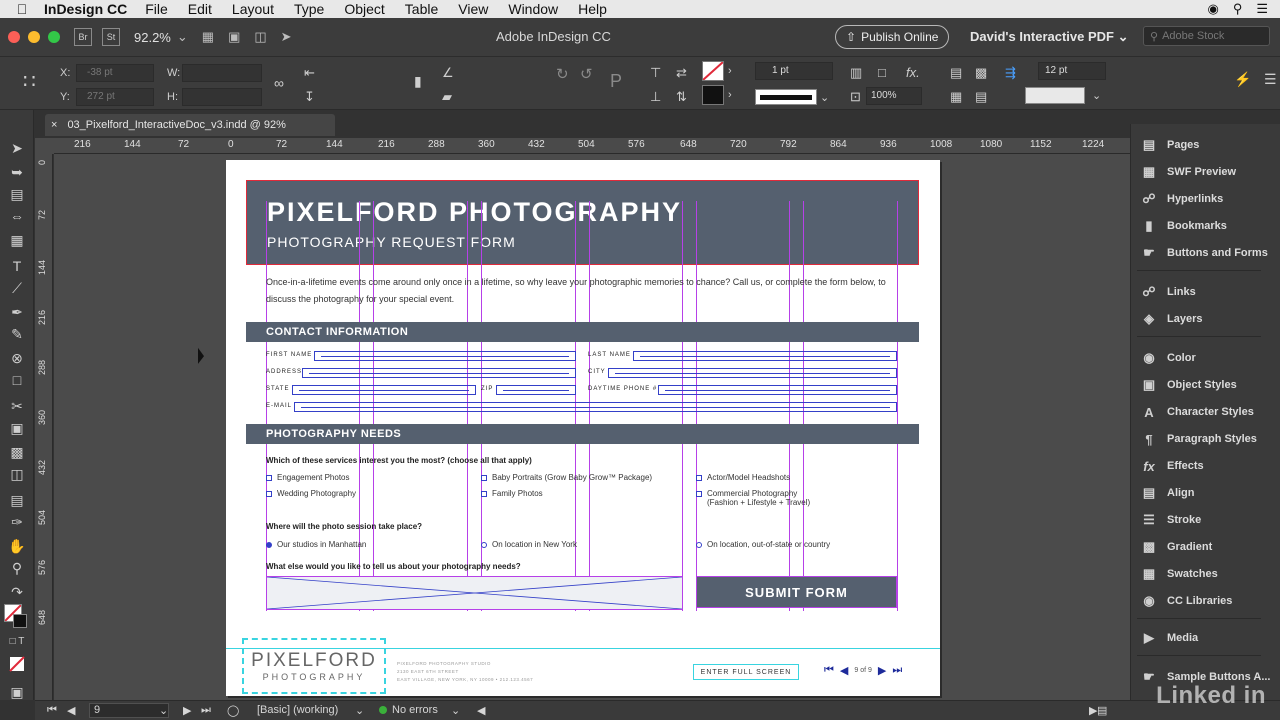 The width and height of the screenshot is (1280, 720). Describe the element at coordinates (17, 548) in the screenshot. I see `hand-tool-icon: ✋` at that location.